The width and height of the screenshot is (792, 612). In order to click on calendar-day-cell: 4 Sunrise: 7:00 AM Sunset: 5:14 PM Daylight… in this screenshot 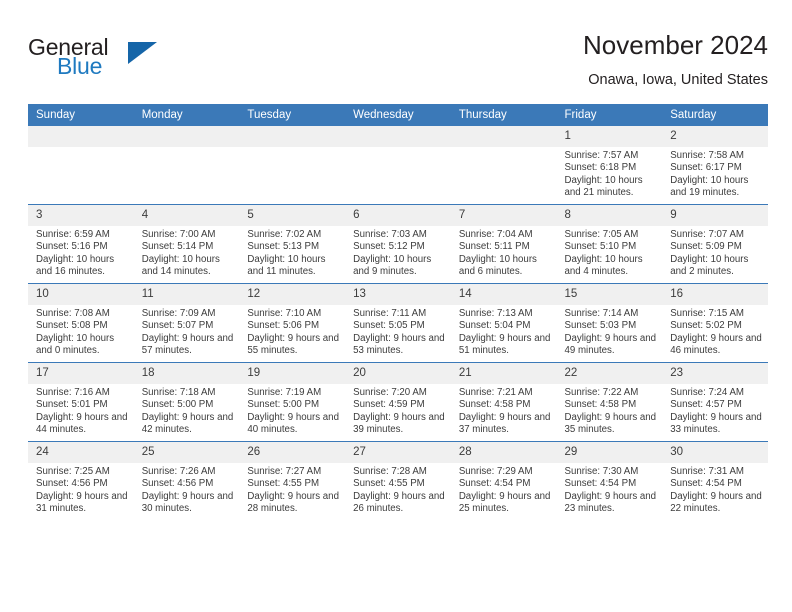, I will do `click(186, 244)`.